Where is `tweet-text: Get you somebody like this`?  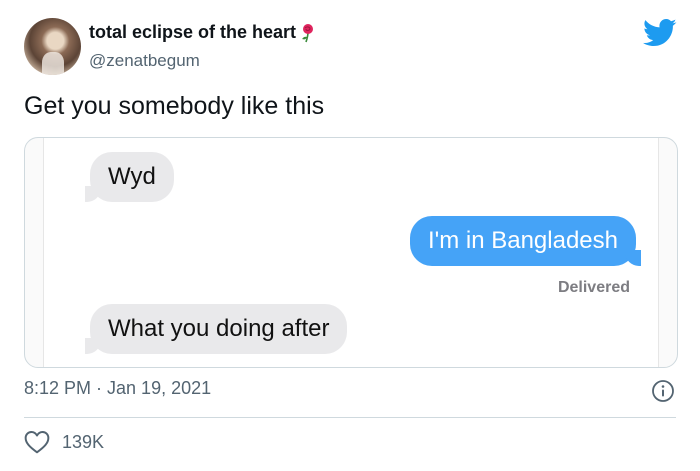
tweet-text: Get you somebody like this is located at coordinates (174, 106).